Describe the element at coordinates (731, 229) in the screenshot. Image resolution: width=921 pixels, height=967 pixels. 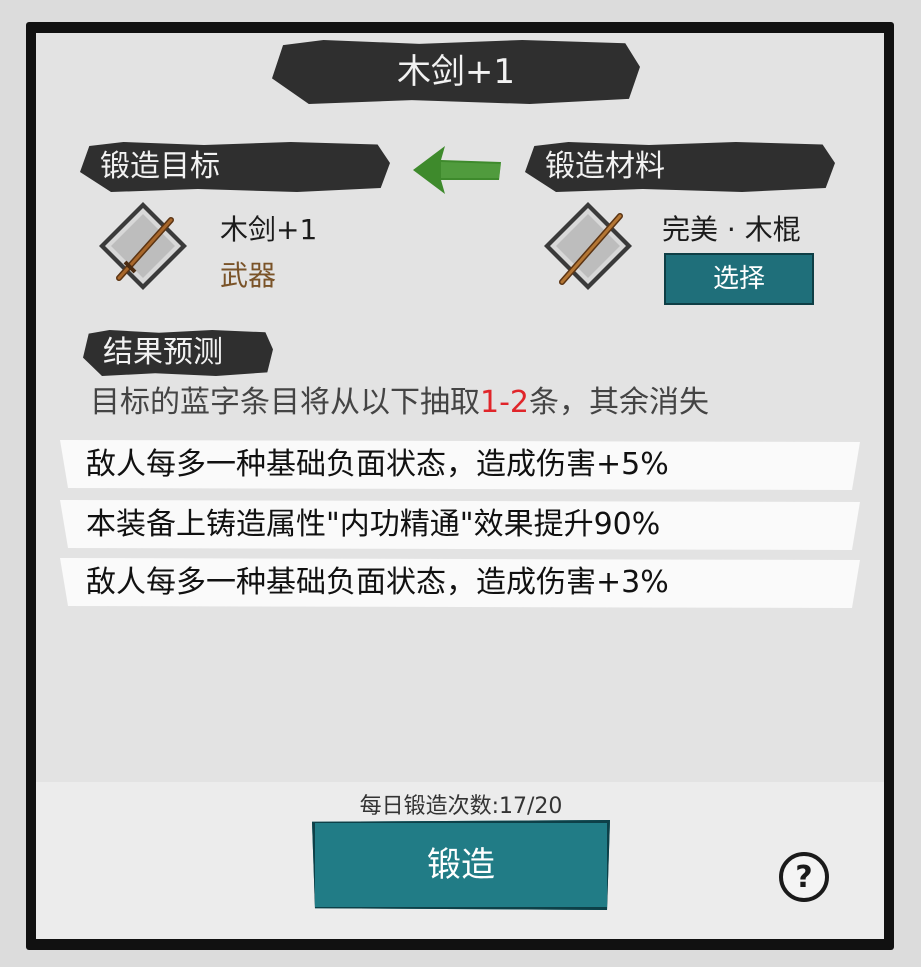
I see `material-item-name: 完美 · 木棍` at that location.